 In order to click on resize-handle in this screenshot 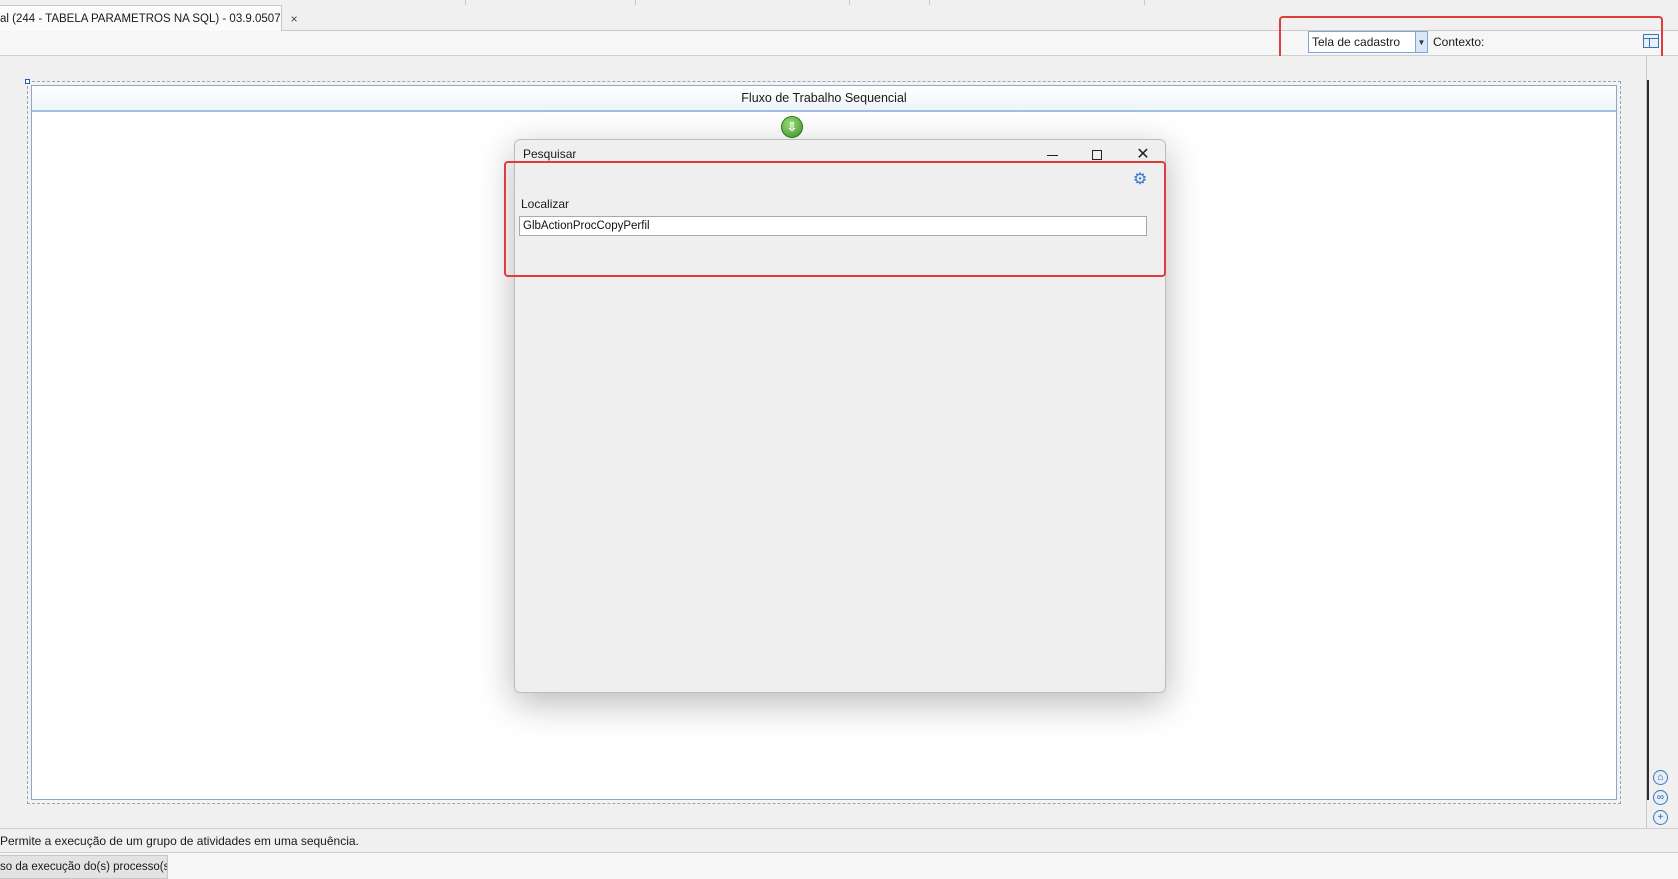, I will do `click(27, 81)`.